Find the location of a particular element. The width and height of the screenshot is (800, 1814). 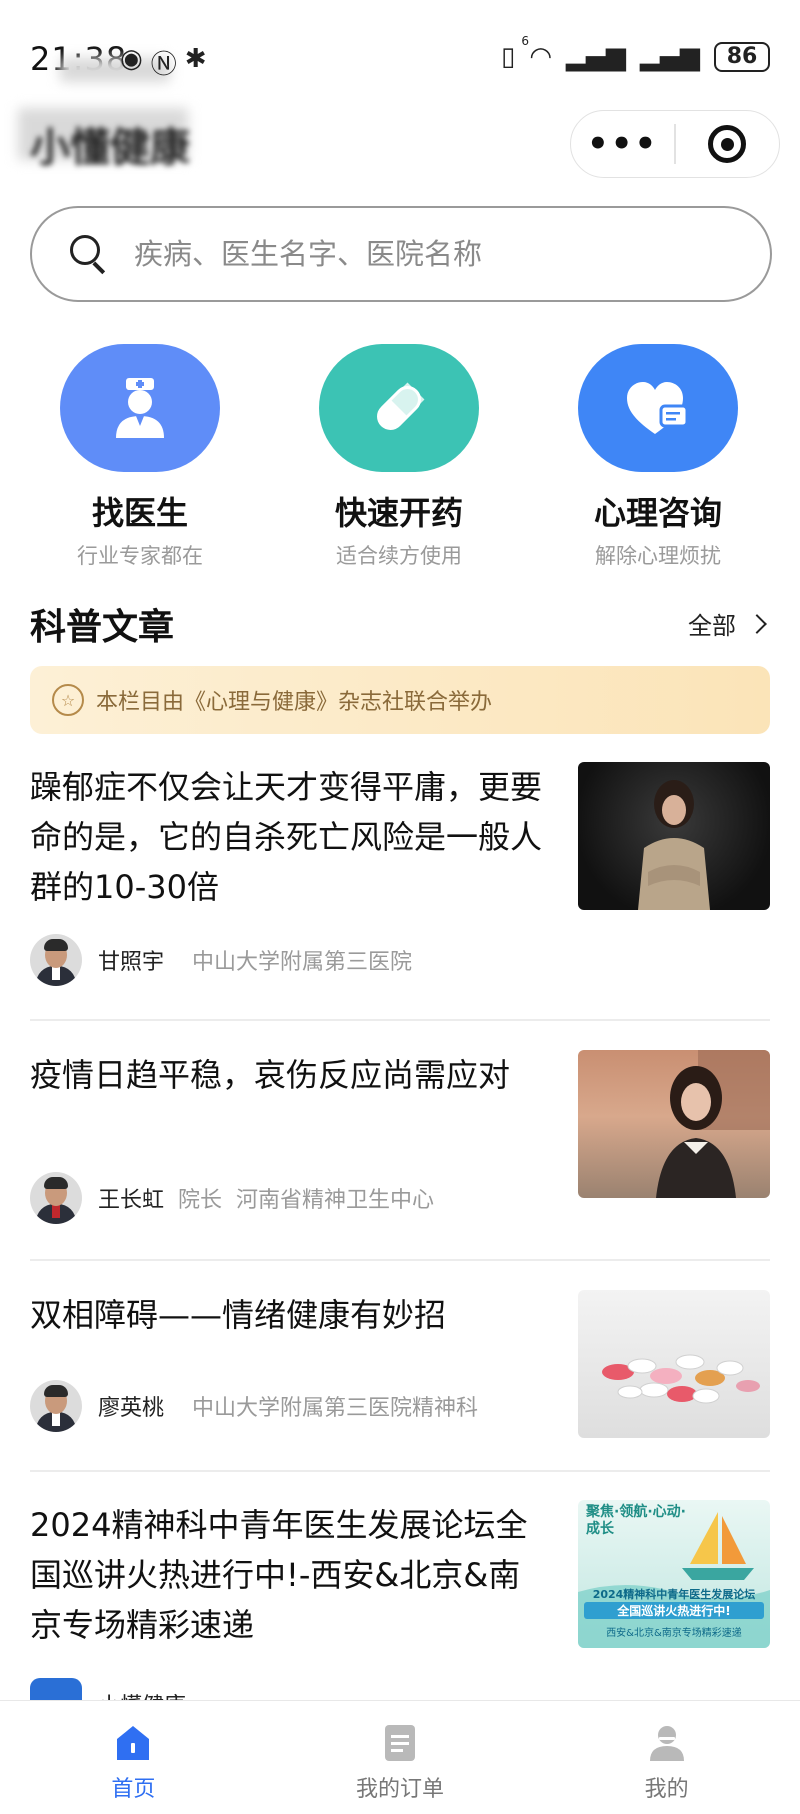

article-card: 疫情日趋平稳，哀伤反应尚需应对 王长虹 院长 河南省精神卫生中心 is located at coordinates (400, 1140).